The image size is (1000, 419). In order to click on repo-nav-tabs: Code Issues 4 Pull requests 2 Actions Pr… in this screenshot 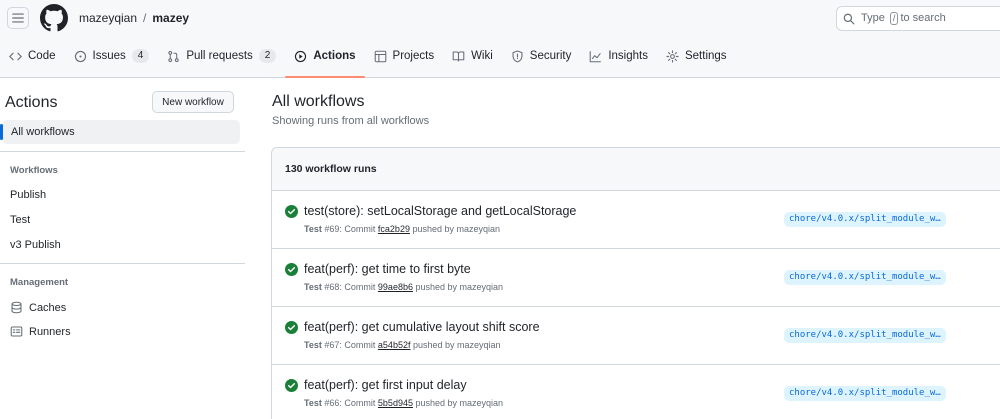, I will do `click(368, 60)`.